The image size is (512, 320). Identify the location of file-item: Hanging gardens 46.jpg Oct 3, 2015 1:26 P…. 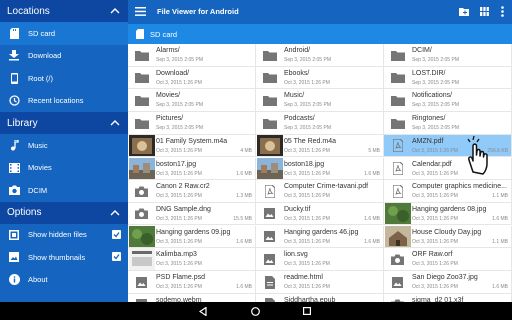
(320, 237).